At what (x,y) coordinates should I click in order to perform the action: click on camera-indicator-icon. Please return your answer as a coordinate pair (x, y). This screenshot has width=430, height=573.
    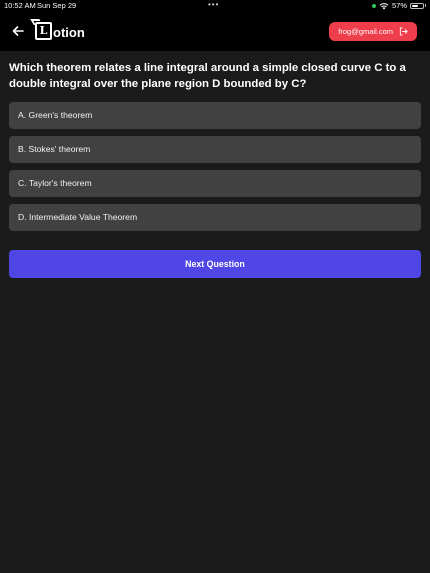
    Looking at the image, I should click on (373, 5).